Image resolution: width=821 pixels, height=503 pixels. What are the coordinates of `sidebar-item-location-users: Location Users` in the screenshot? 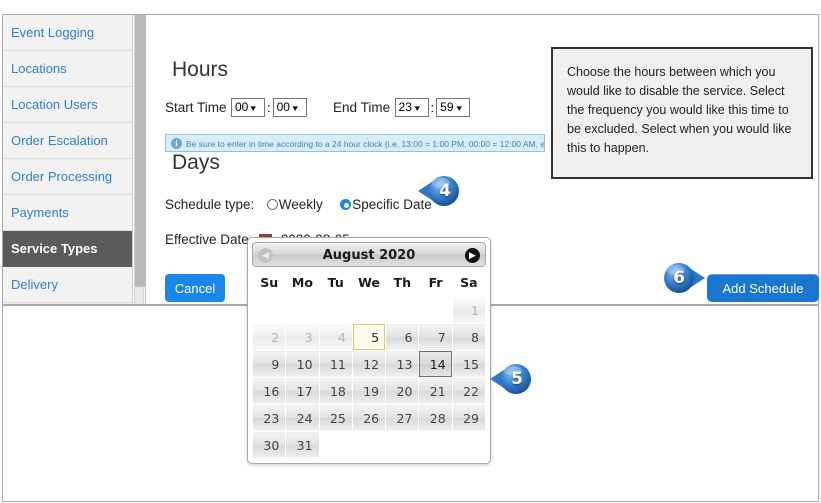 It's located at (67, 105).